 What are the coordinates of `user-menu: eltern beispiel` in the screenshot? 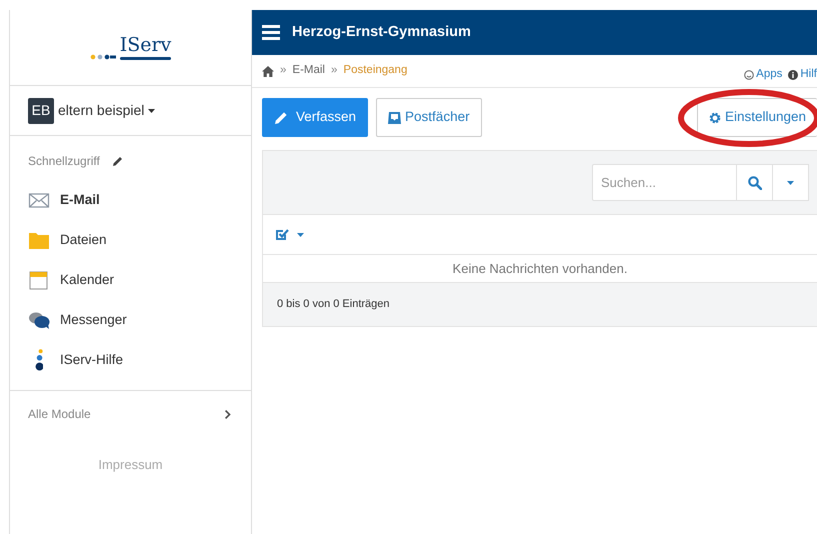 It's located at (101, 110).